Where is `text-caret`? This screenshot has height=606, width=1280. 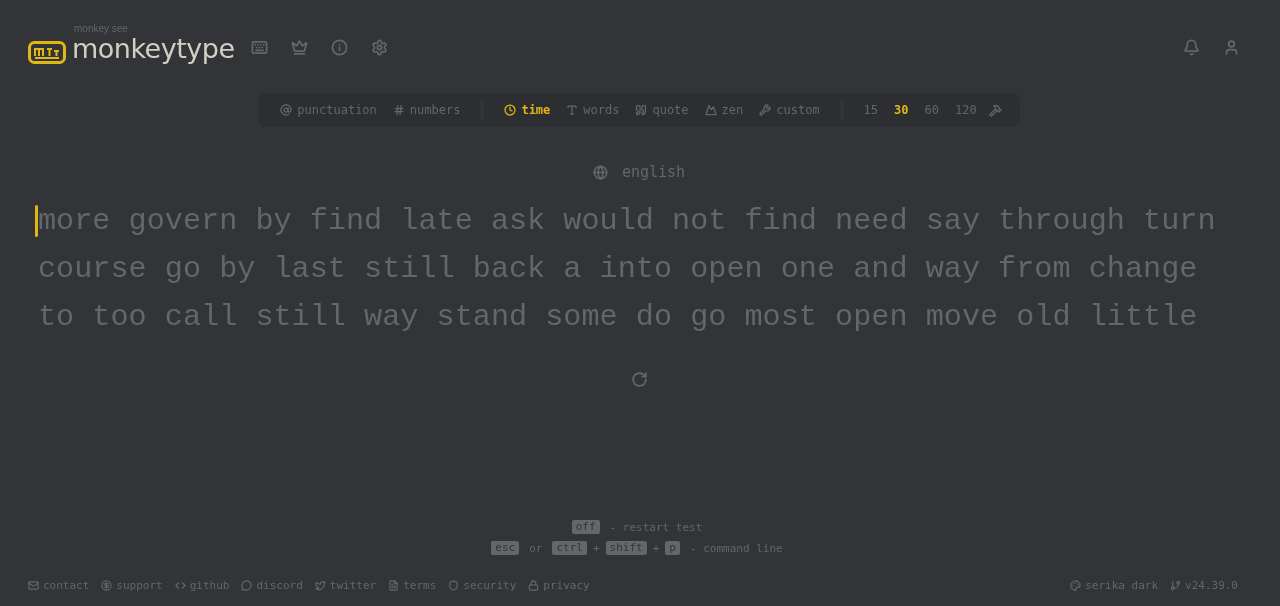 text-caret is located at coordinates (36, 221).